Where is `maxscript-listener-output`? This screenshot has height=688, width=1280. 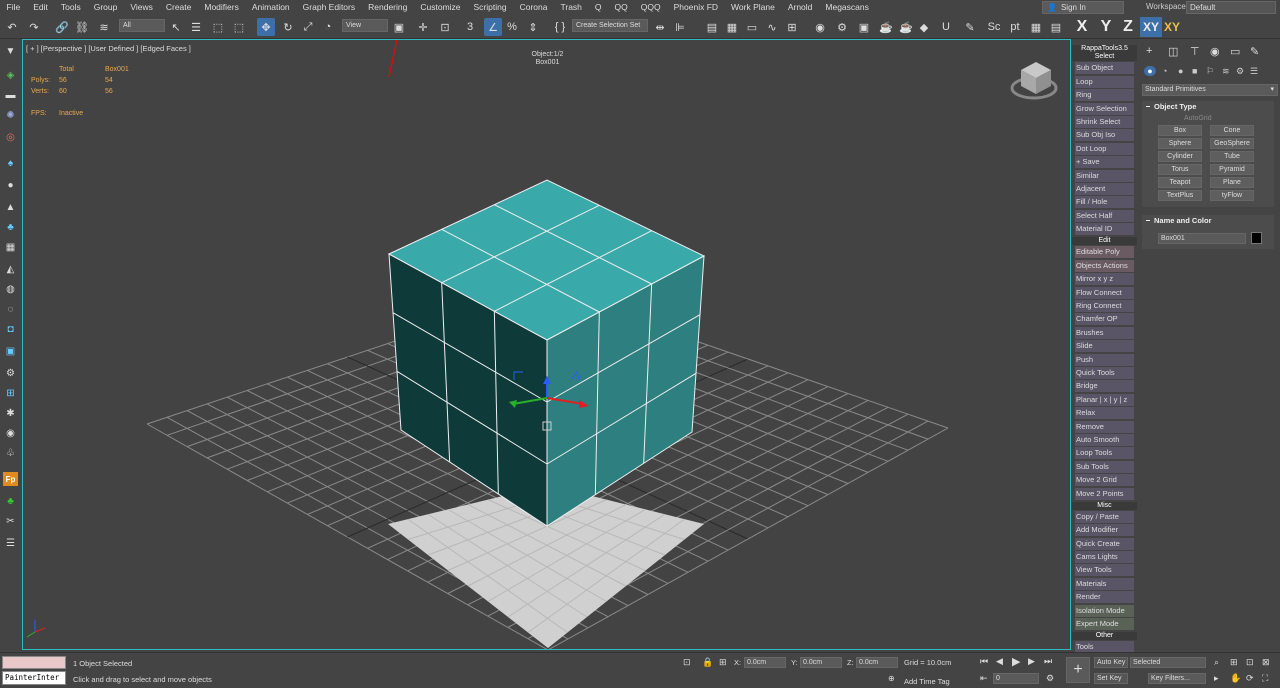
maxscript-listener-output is located at coordinates (34, 662).